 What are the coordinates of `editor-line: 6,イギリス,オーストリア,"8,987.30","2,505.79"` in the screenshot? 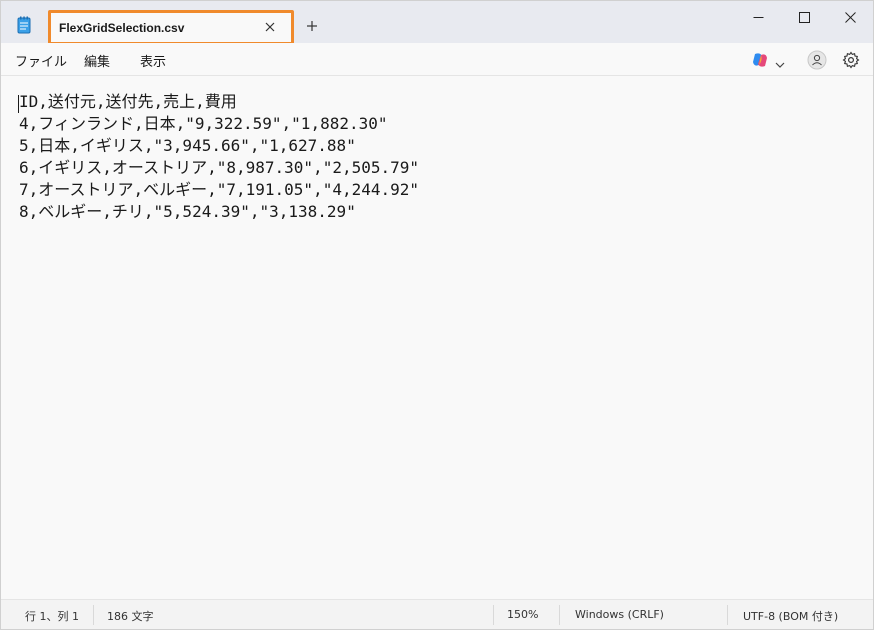 It's located at (219, 167).